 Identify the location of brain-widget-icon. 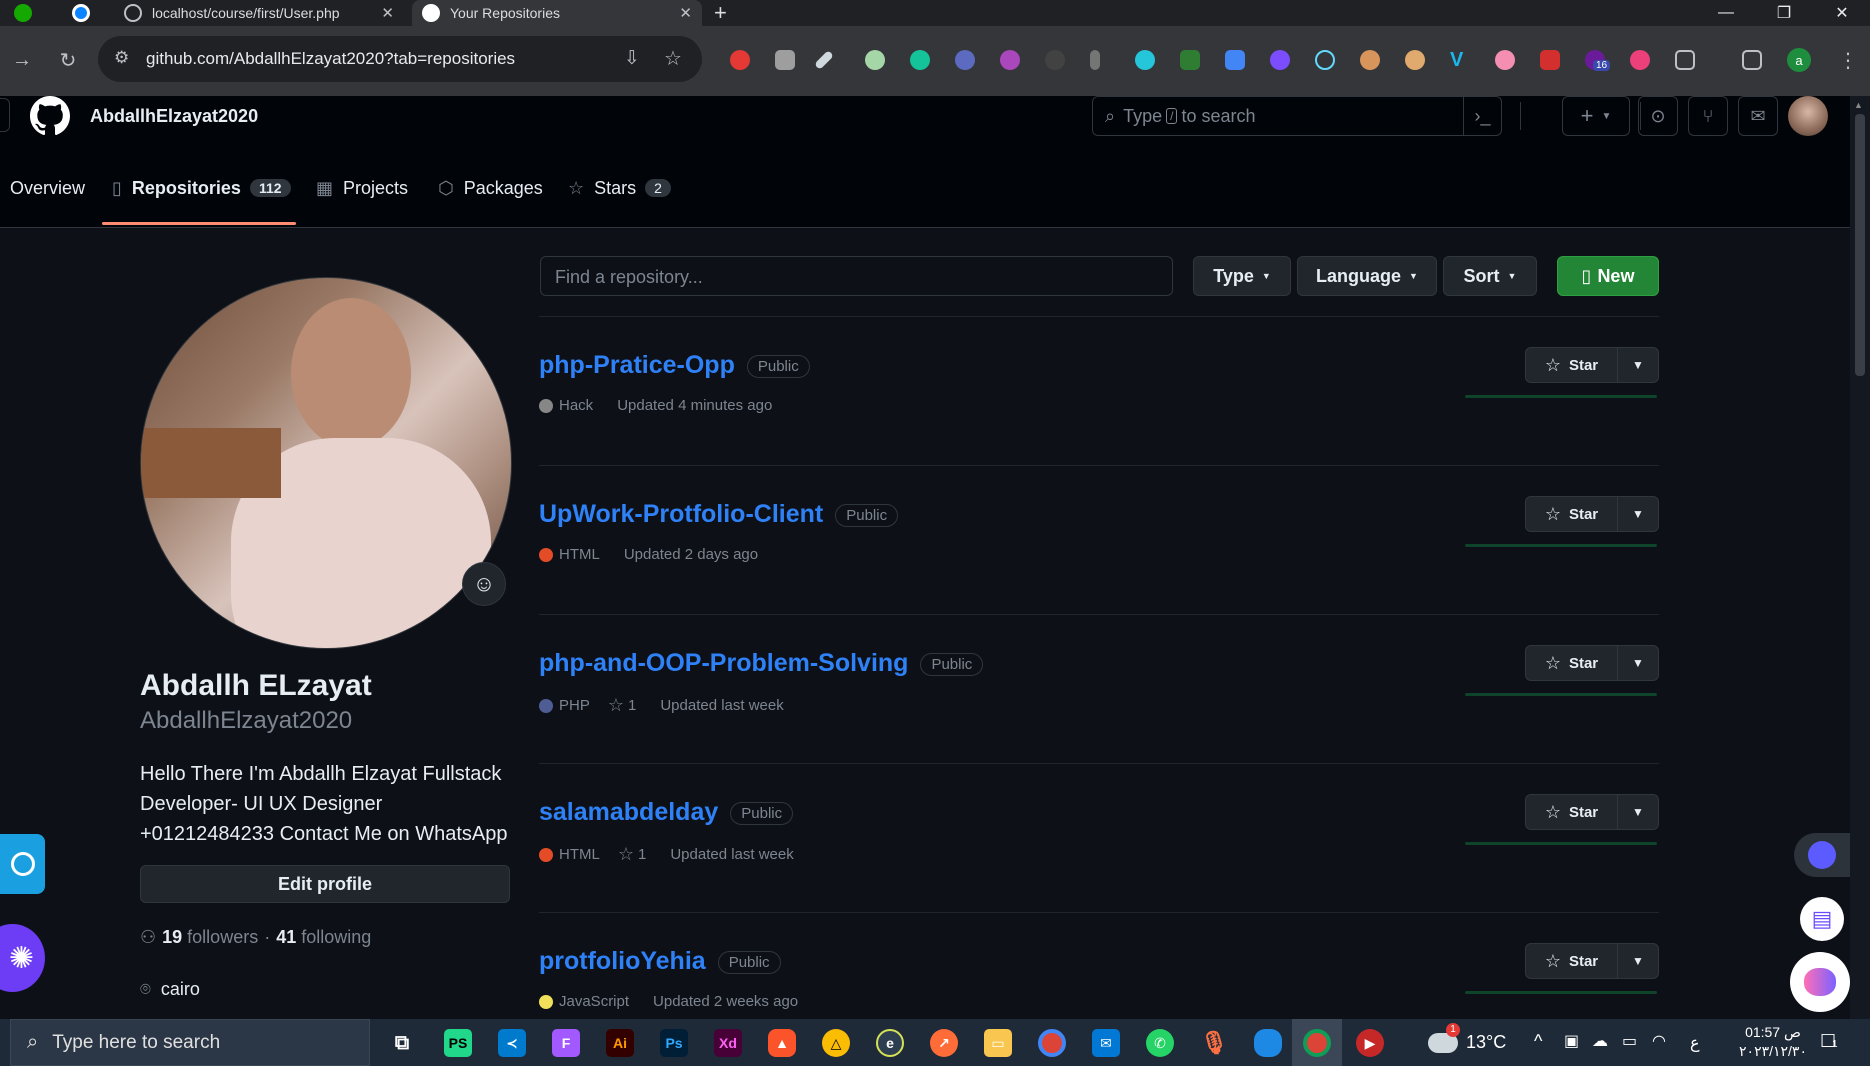
(1820, 982).